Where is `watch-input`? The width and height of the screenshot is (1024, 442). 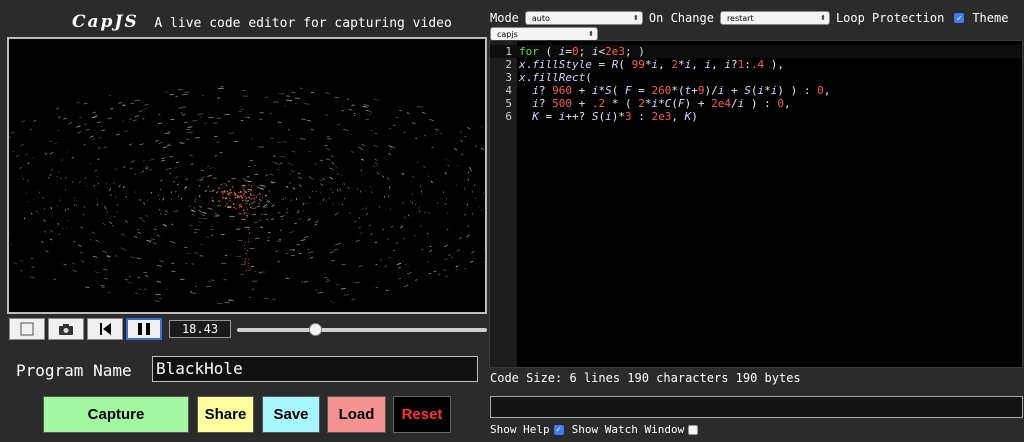 watch-input is located at coordinates (756, 407).